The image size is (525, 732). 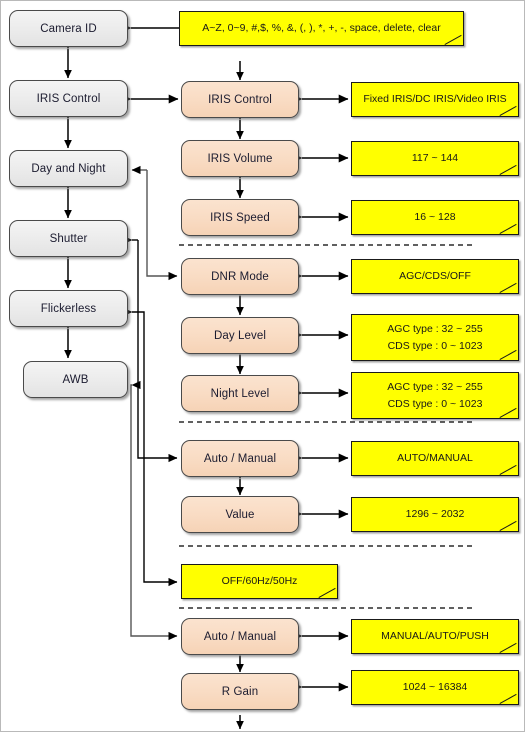 I want to click on menu-node-shutter: Shutter, so click(x=68, y=238).